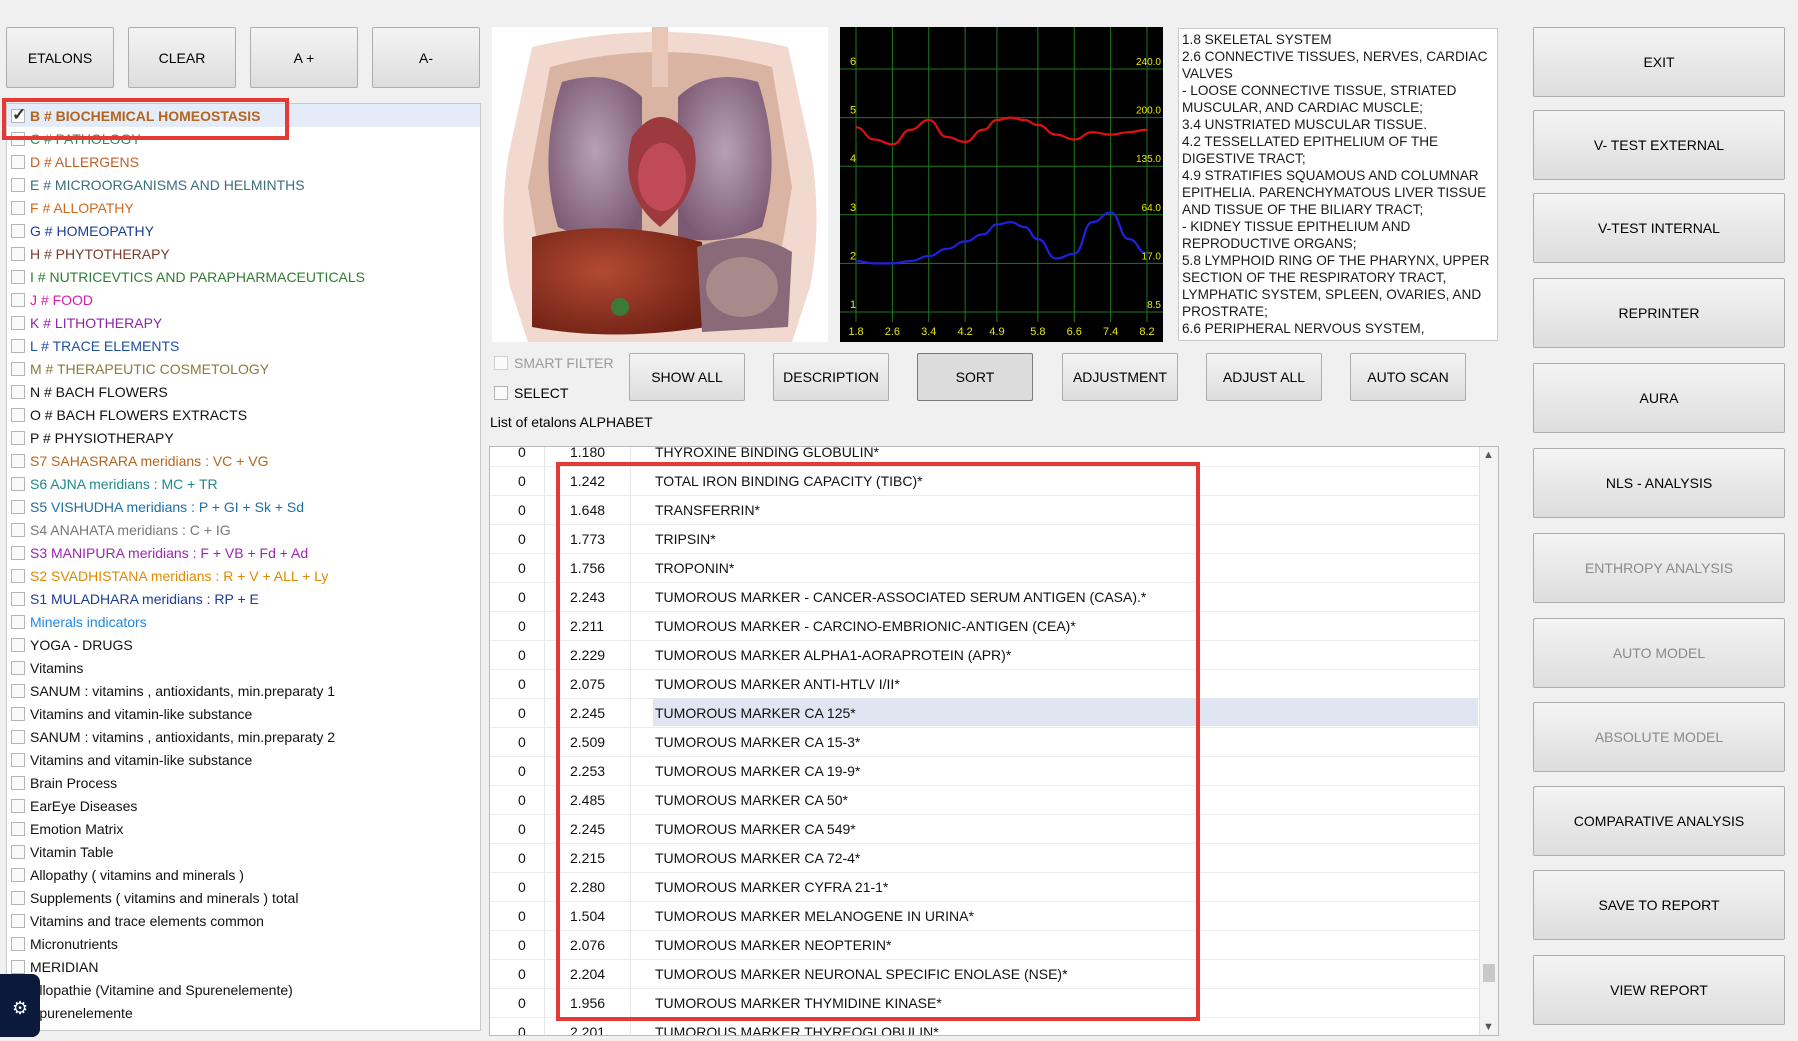 The image size is (1798, 1041). I want to click on table-row: 0 1.956 TUMOROUS MARKER THYMIDINE KINASE*, so click(985, 1003).